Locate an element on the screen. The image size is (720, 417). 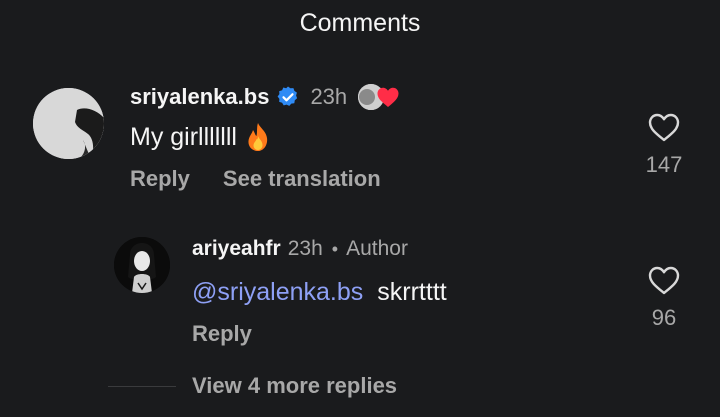
comment-meta: ariyeahfr 23h • Author is located at coordinates (300, 249).